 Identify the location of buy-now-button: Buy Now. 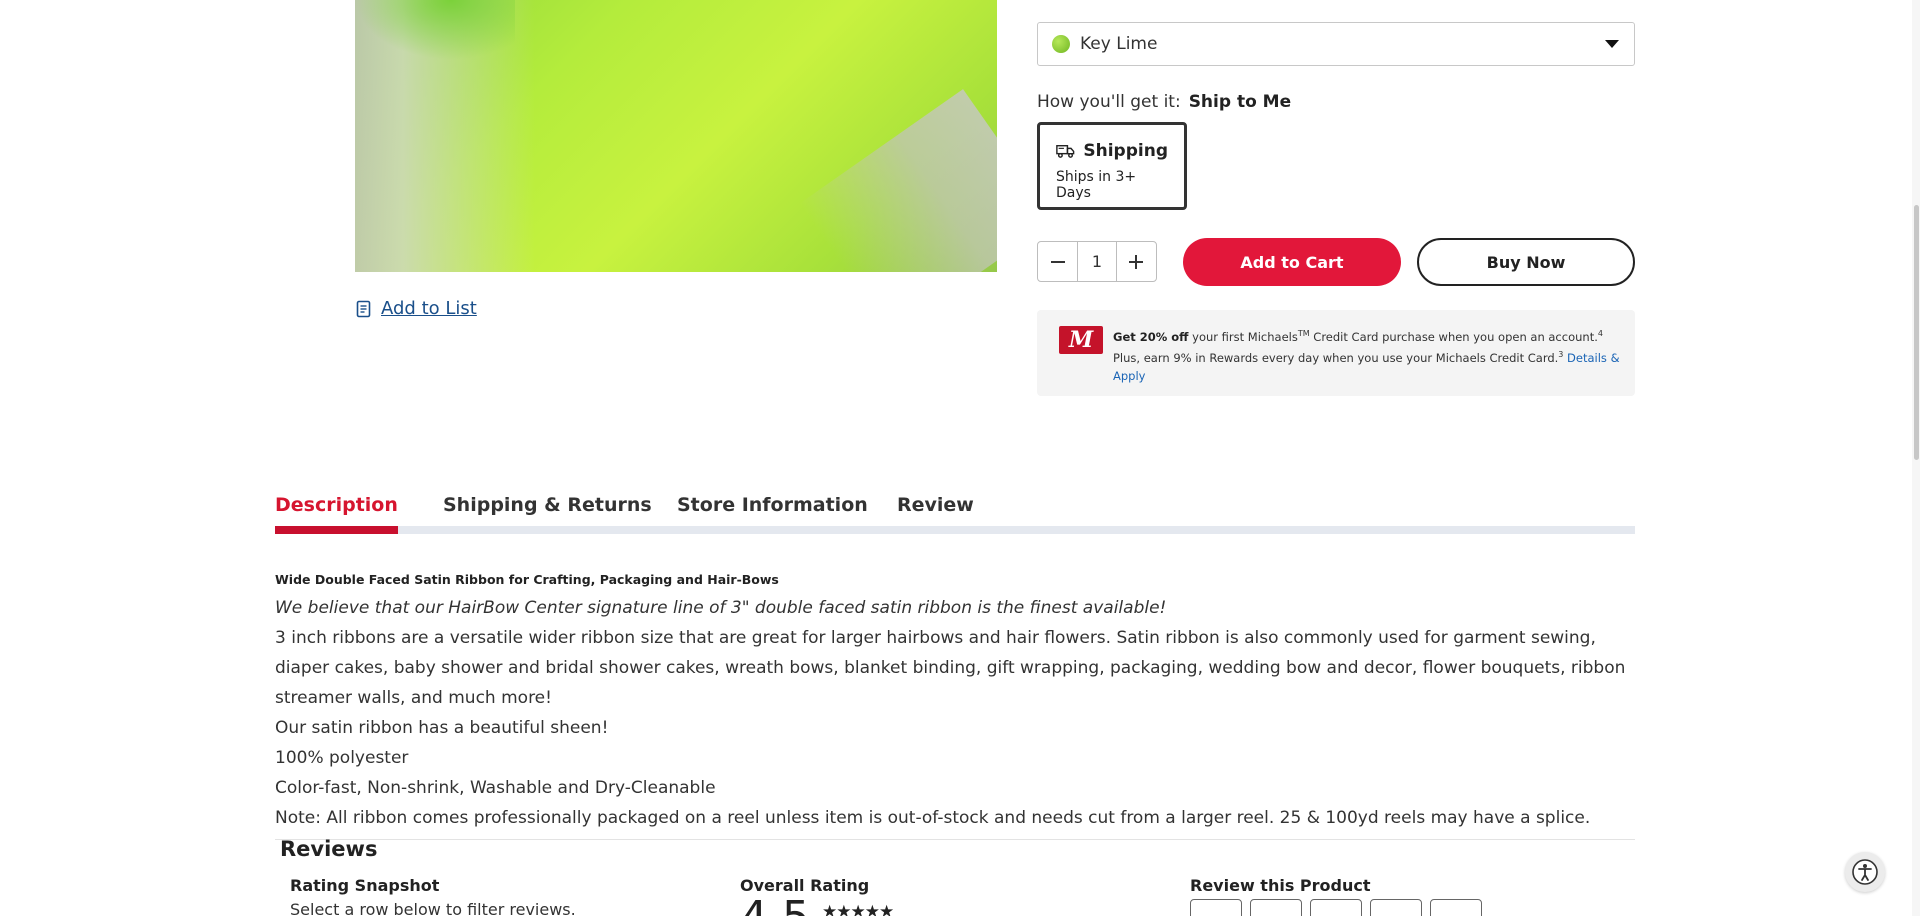
(1526, 262).